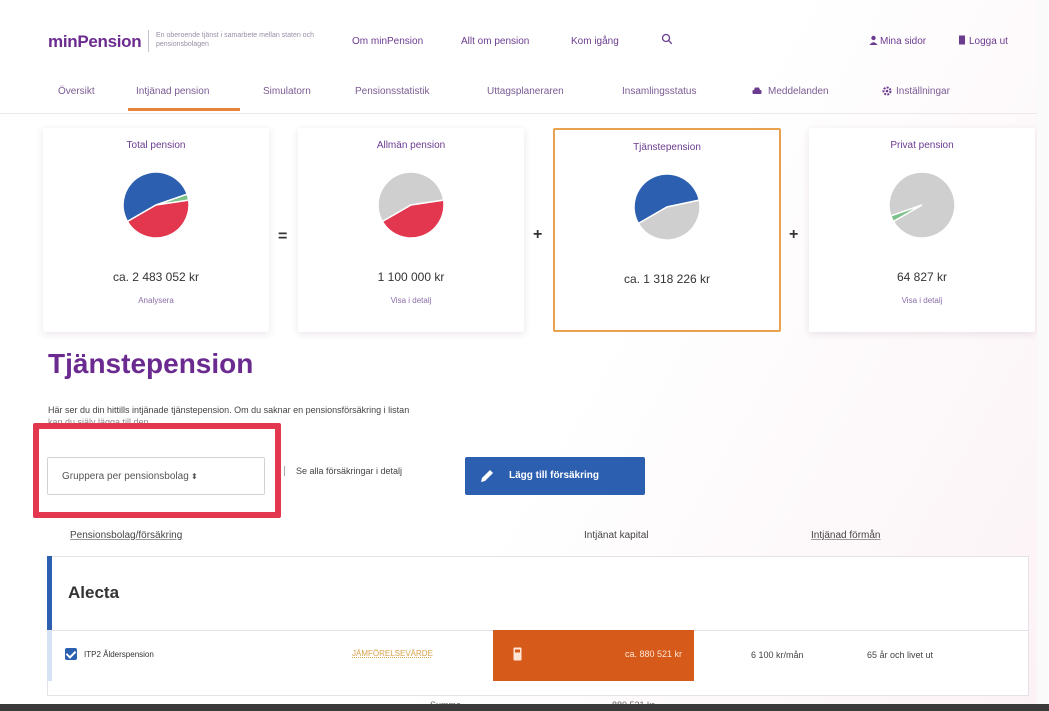 The height and width of the screenshot is (711, 1049). I want to click on column-header-company: Pensionsbolag/försäkring, so click(126, 535).